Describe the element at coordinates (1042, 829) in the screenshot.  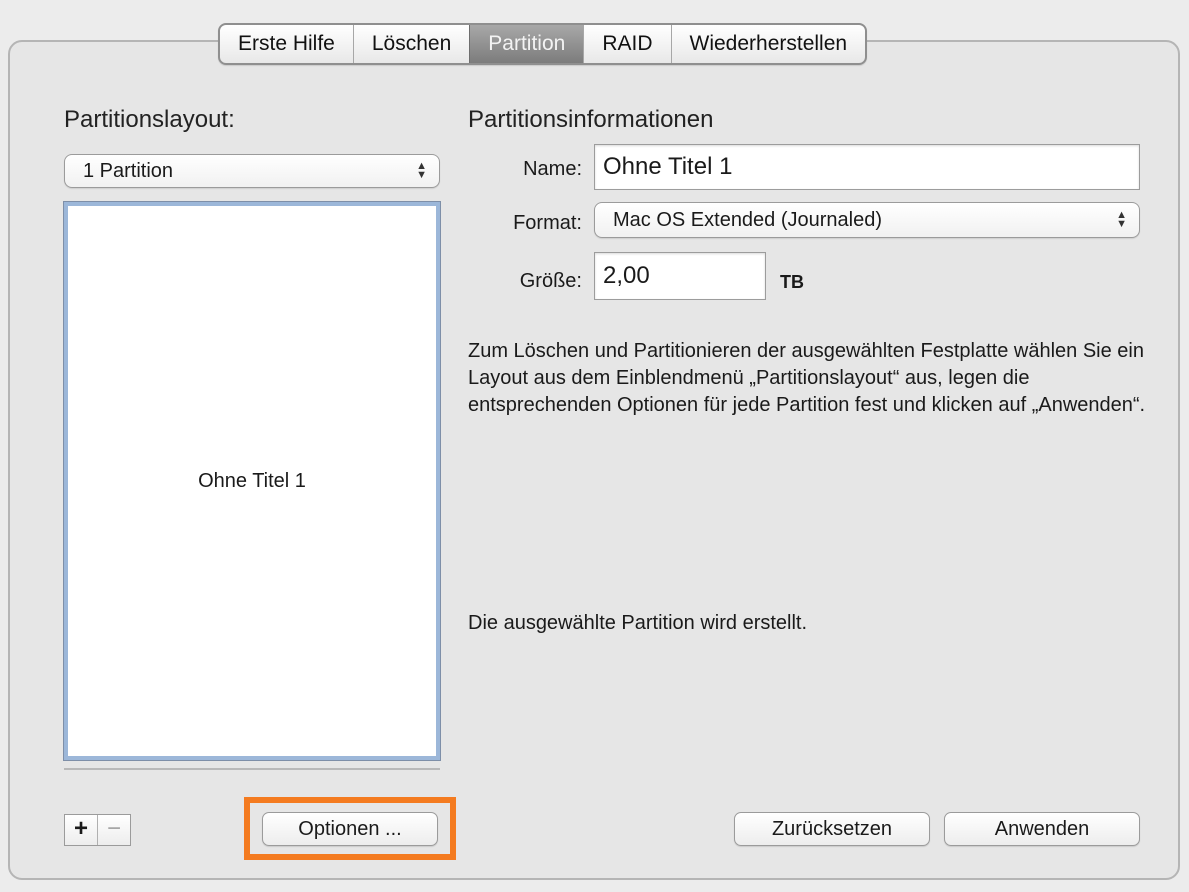
I see `apply-button: Anwenden` at that location.